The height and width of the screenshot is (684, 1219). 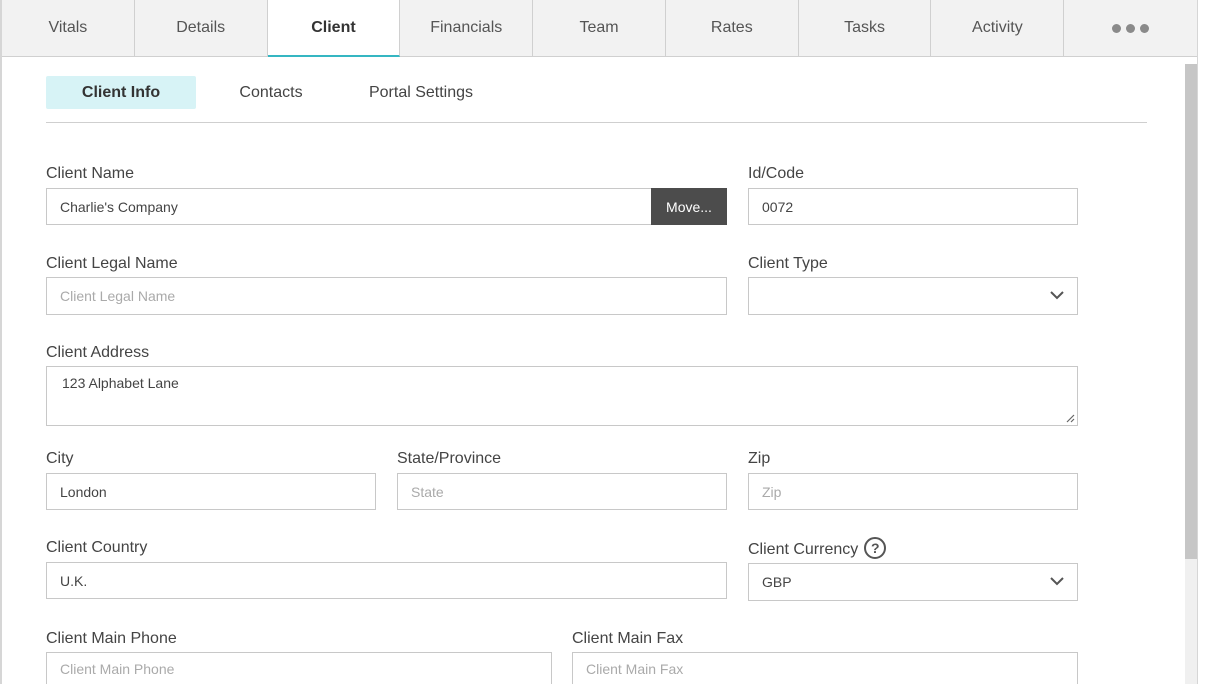 What do you see at coordinates (778, 206) in the screenshot?
I see `id-code-value: 0072` at bounding box center [778, 206].